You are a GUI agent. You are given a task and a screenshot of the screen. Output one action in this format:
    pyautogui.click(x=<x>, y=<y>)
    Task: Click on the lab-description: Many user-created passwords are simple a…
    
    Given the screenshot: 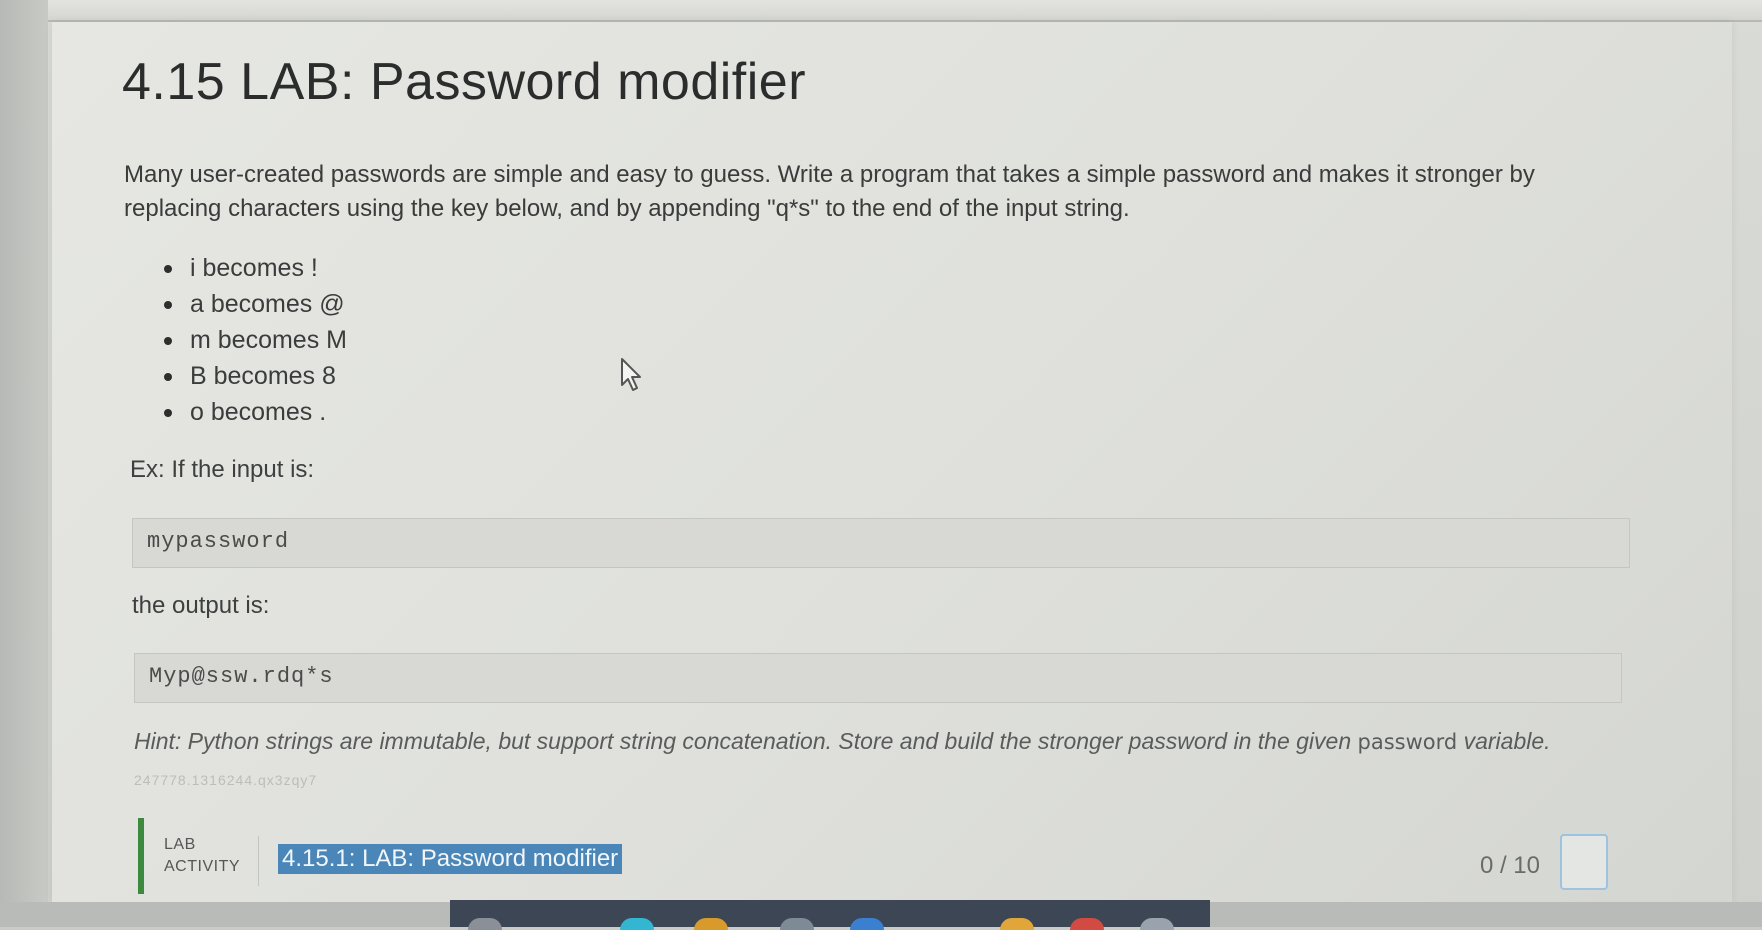 What is the action you would take?
    pyautogui.click(x=829, y=191)
    